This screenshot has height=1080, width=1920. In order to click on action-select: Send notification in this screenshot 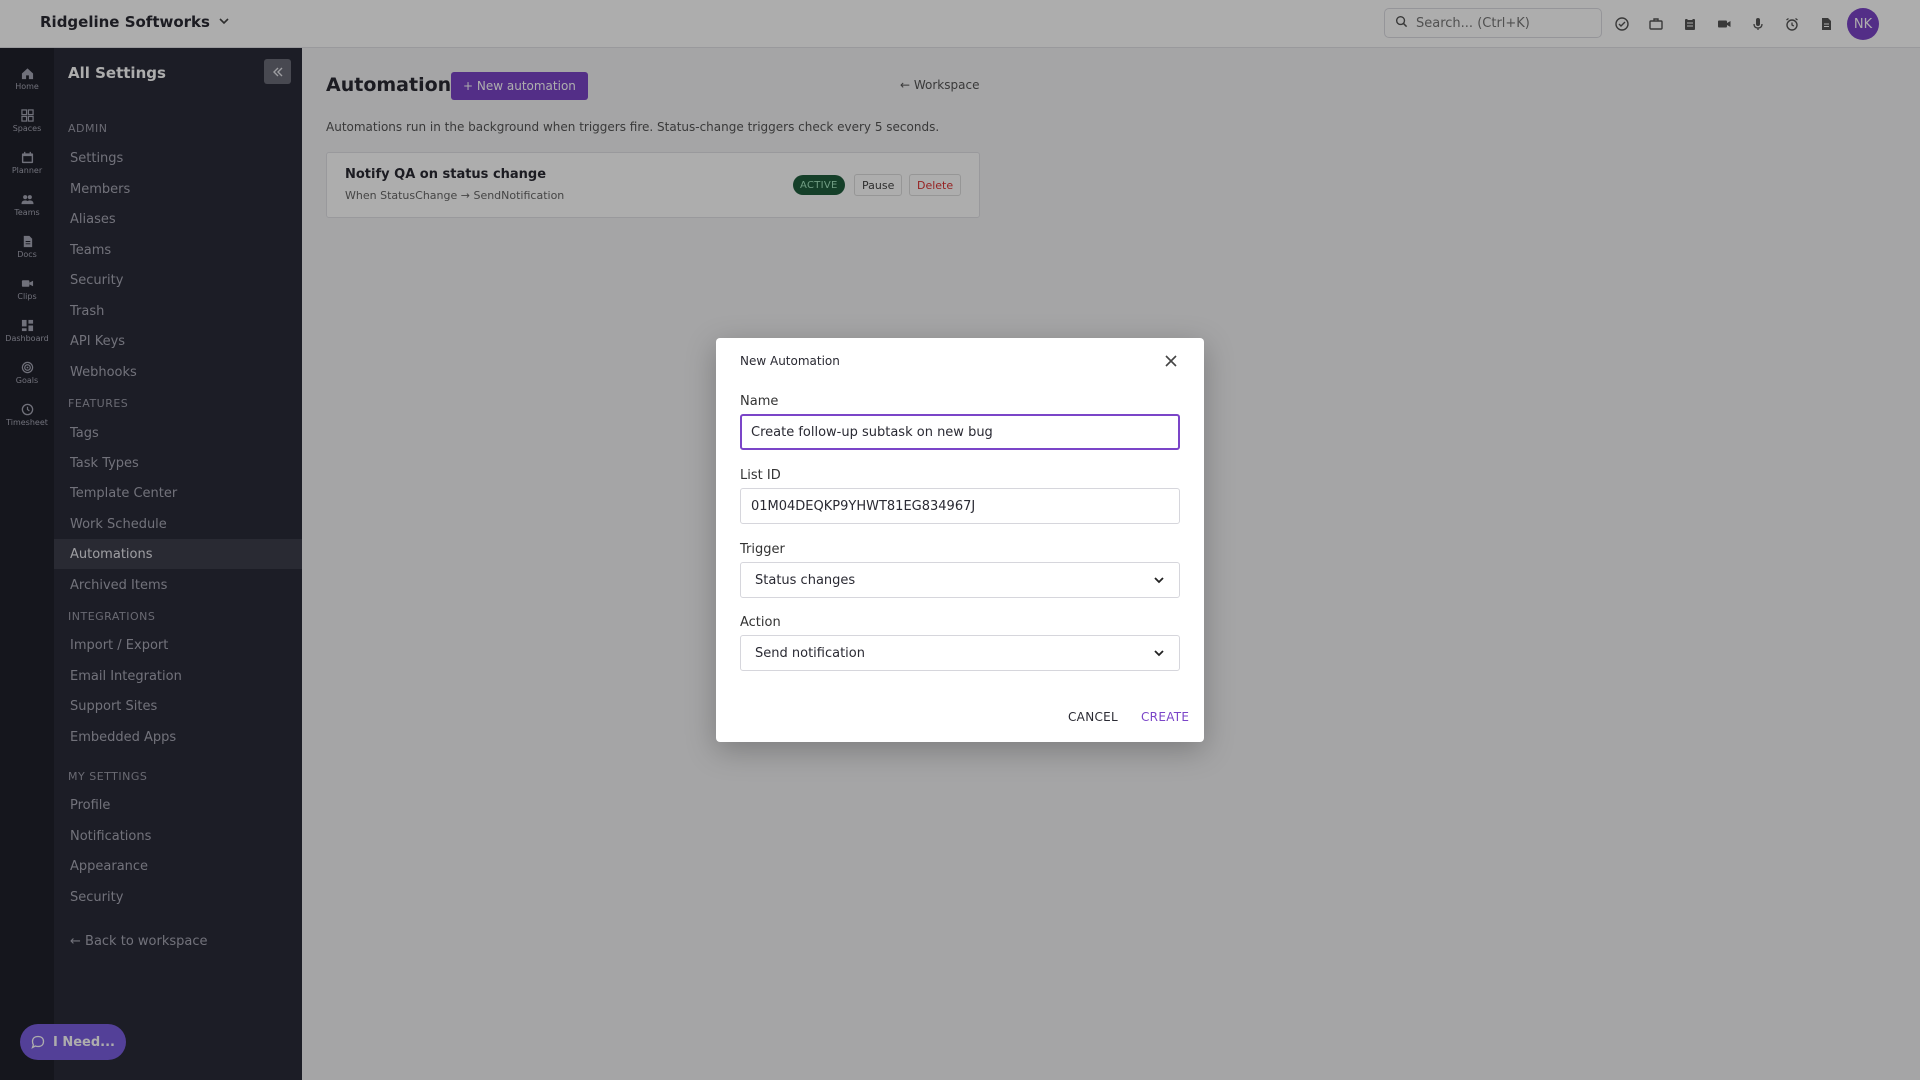, I will do `click(960, 653)`.